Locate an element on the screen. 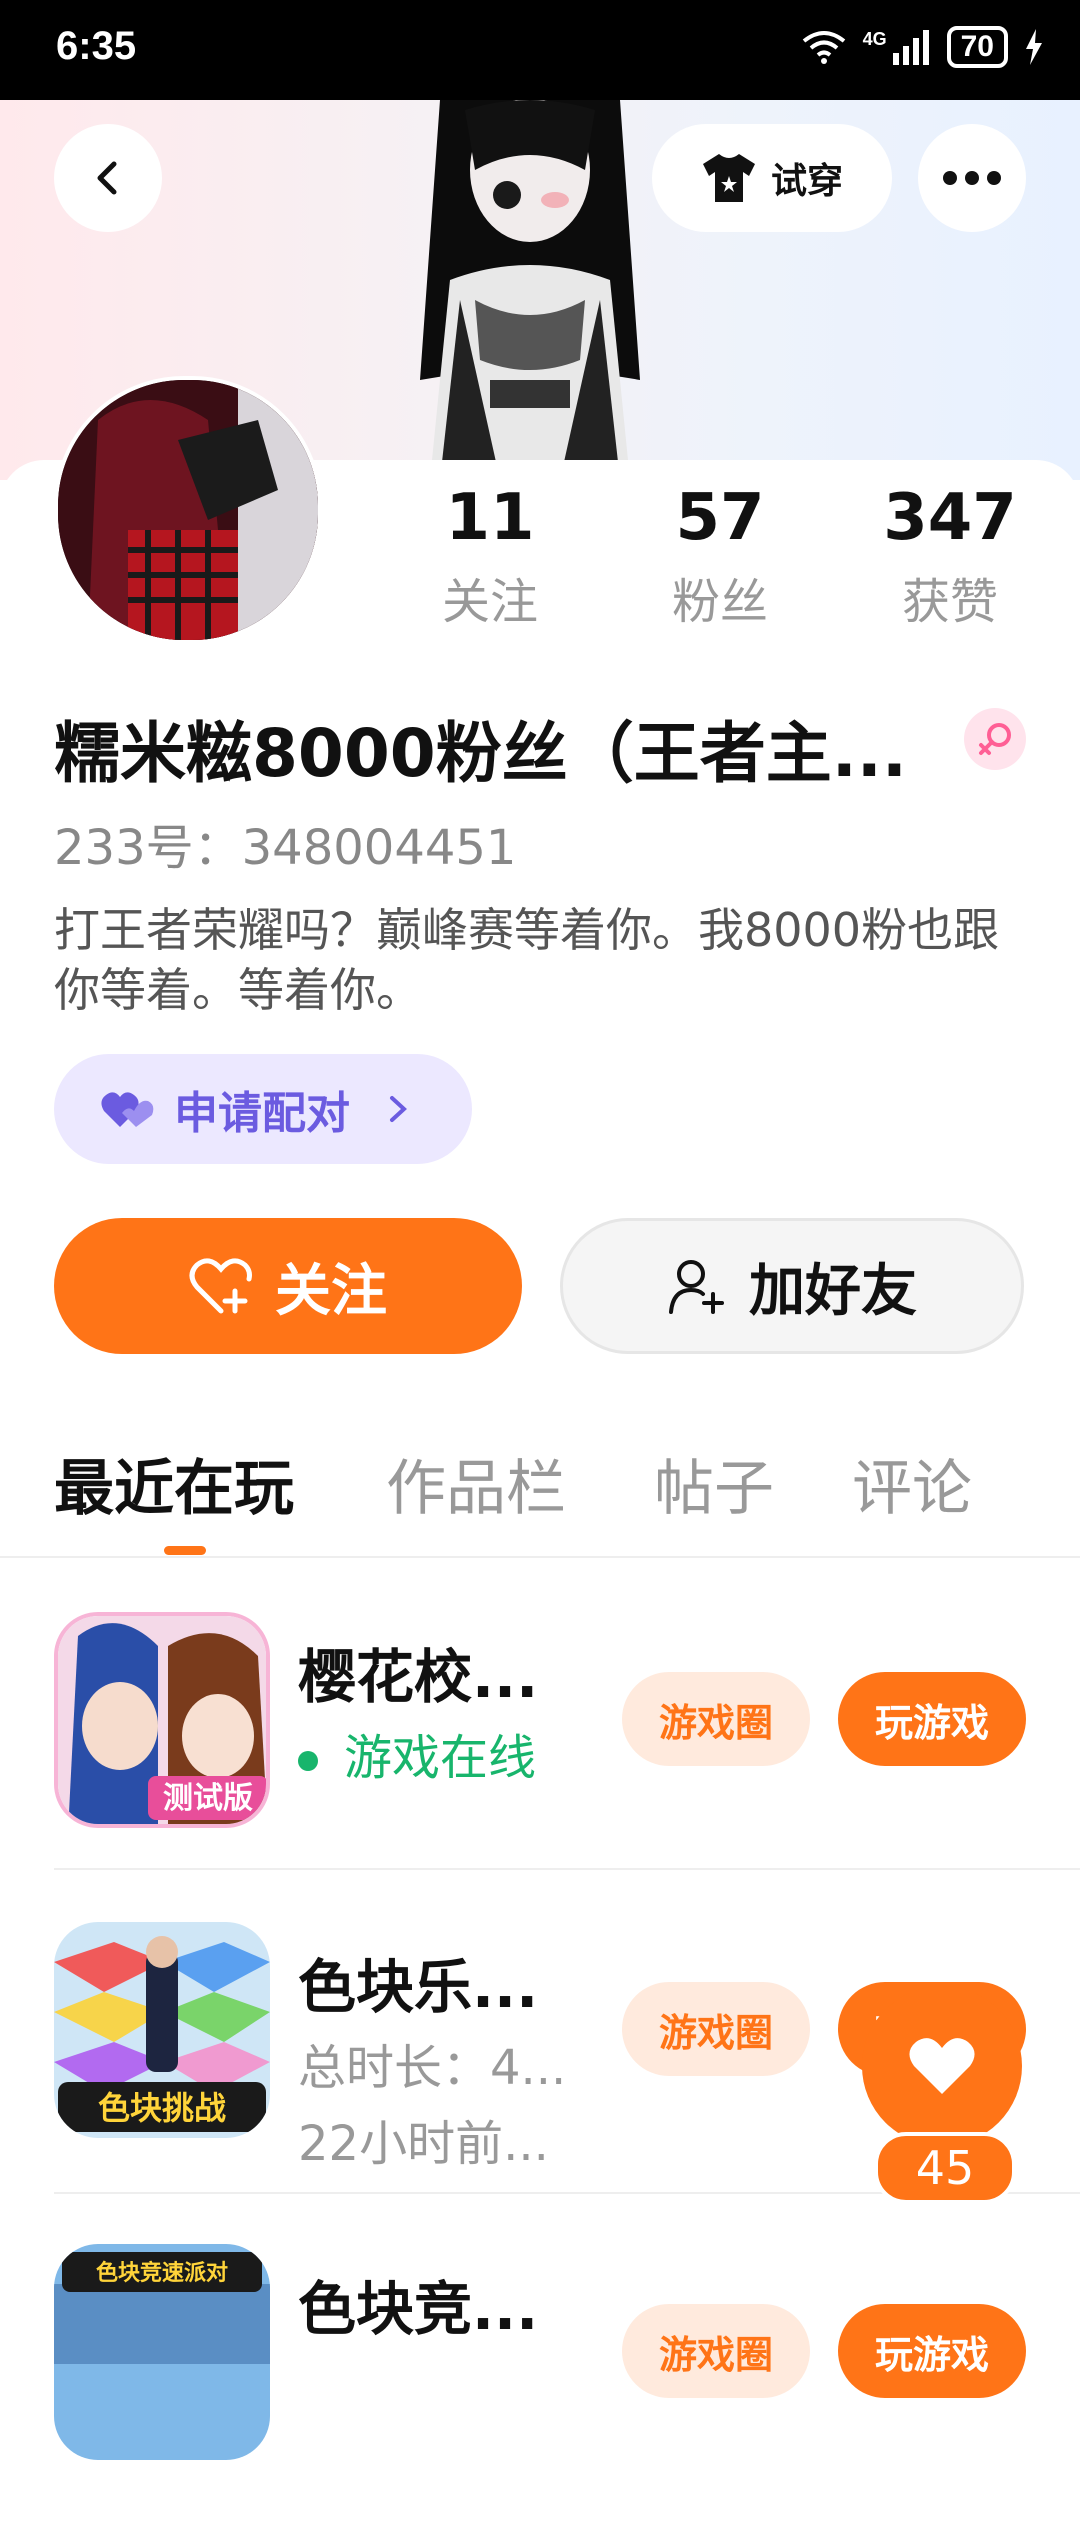  row-divider is located at coordinates (567, 1869).